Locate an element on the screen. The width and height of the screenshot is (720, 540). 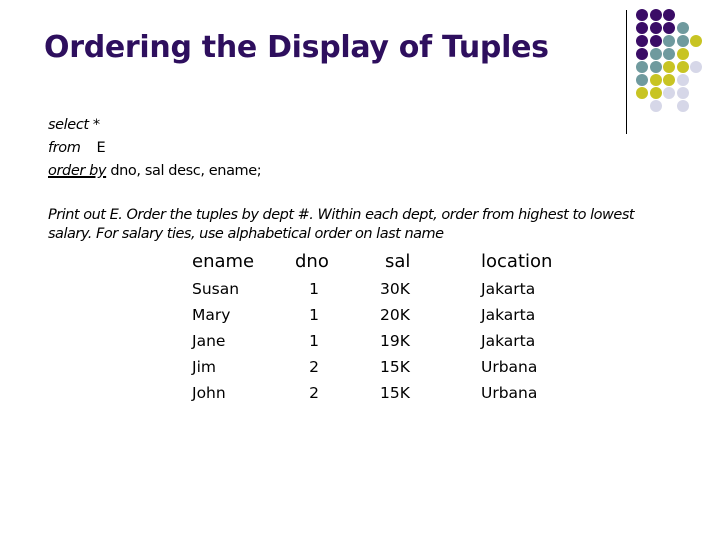
table-cell-sal: 20K is located at coordinates (395, 315).